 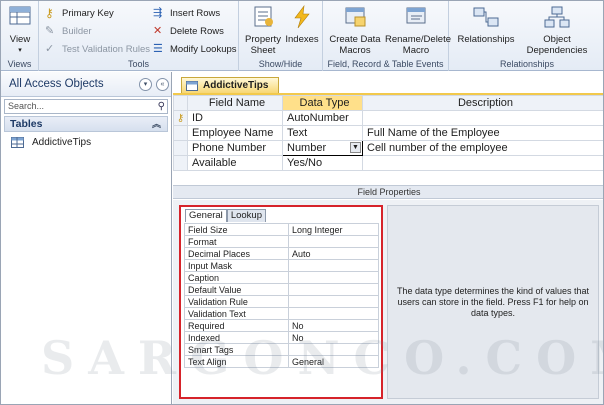 I want to click on delete-rows-icon: ✕, so click(x=158, y=30).